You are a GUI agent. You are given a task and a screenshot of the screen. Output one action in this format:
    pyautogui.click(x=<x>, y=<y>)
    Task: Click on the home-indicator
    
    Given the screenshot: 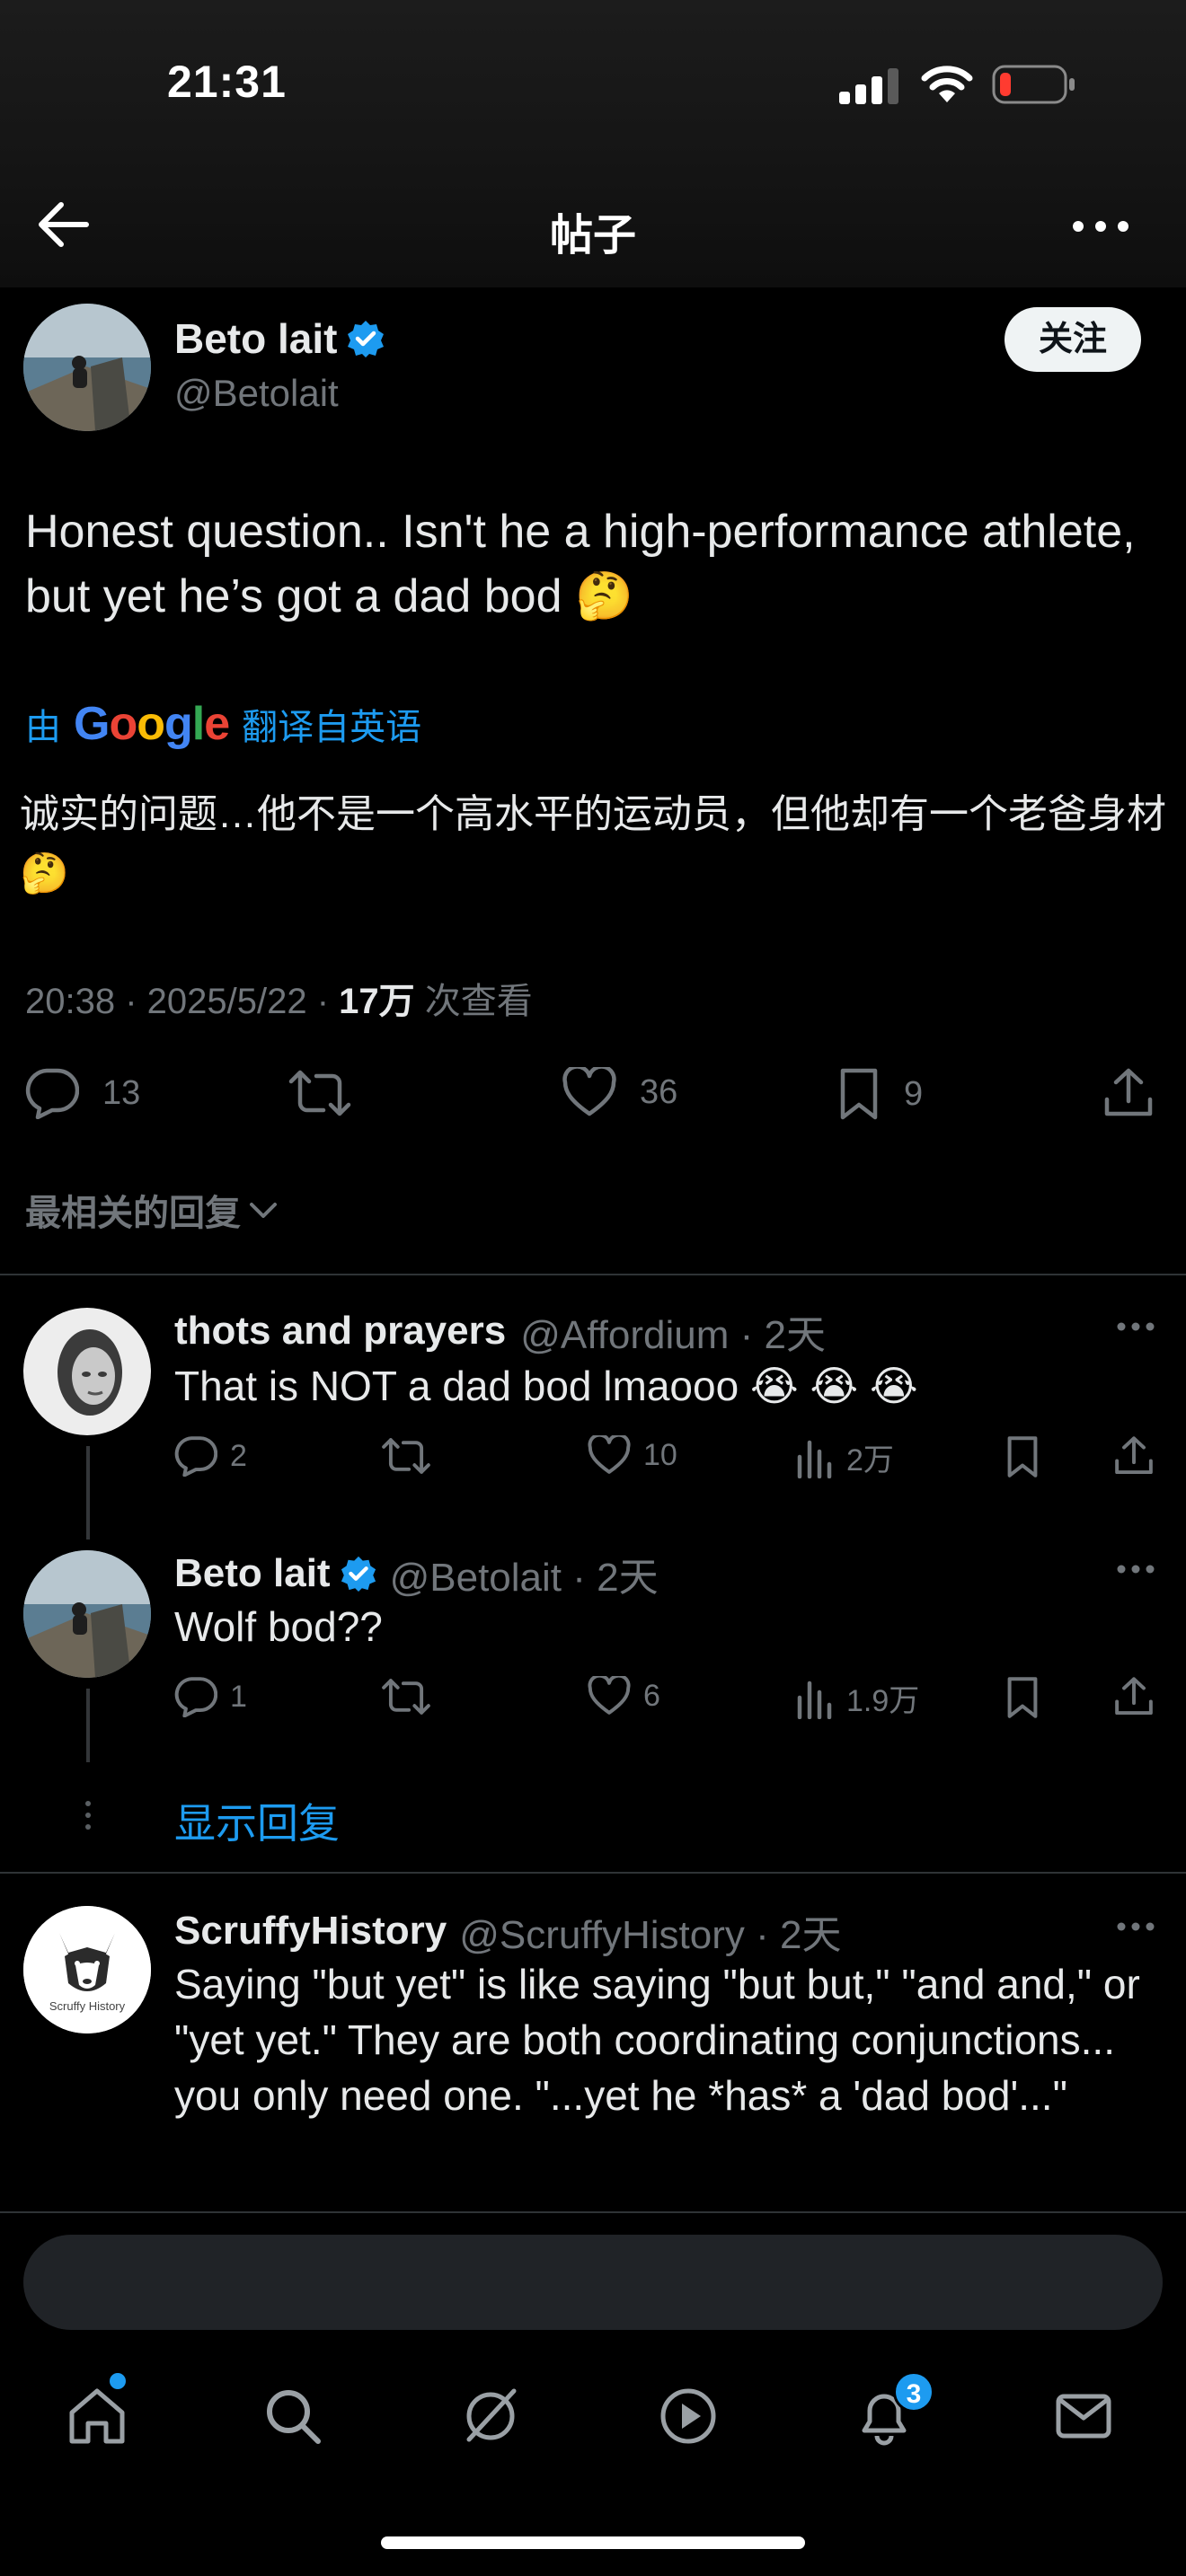 What is the action you would take?
    pyautogui.click(x=593, y=2542)
    